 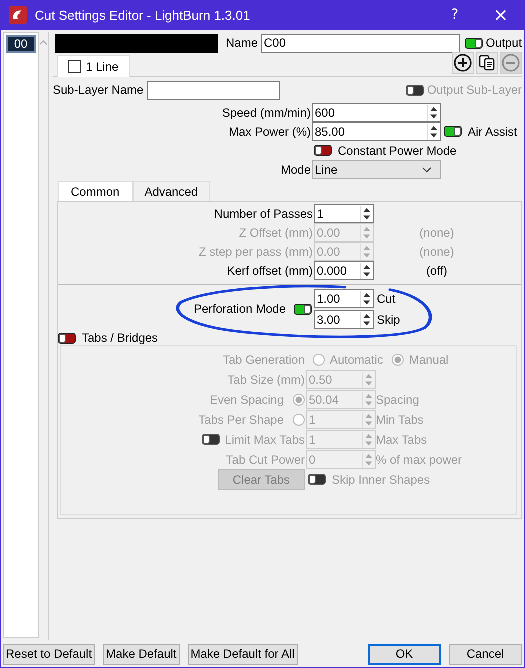 I want to click on window-title: Cut Settings Editor - LightBurn 1.3.01, so click(x=143, y=15).